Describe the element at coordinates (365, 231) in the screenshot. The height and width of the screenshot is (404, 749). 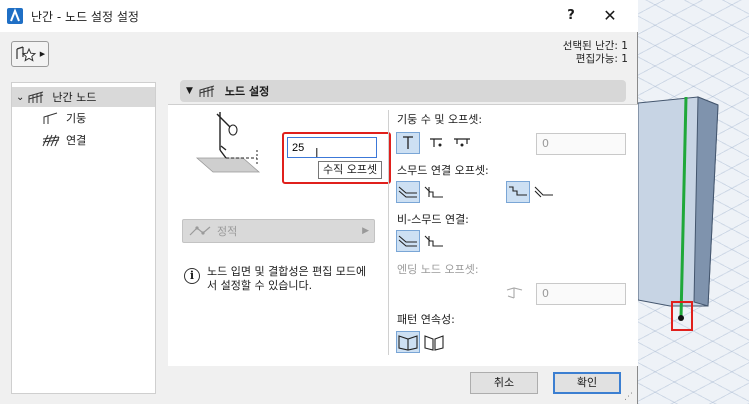
I see `dropdown-arrow-icon: ▶` at that location.